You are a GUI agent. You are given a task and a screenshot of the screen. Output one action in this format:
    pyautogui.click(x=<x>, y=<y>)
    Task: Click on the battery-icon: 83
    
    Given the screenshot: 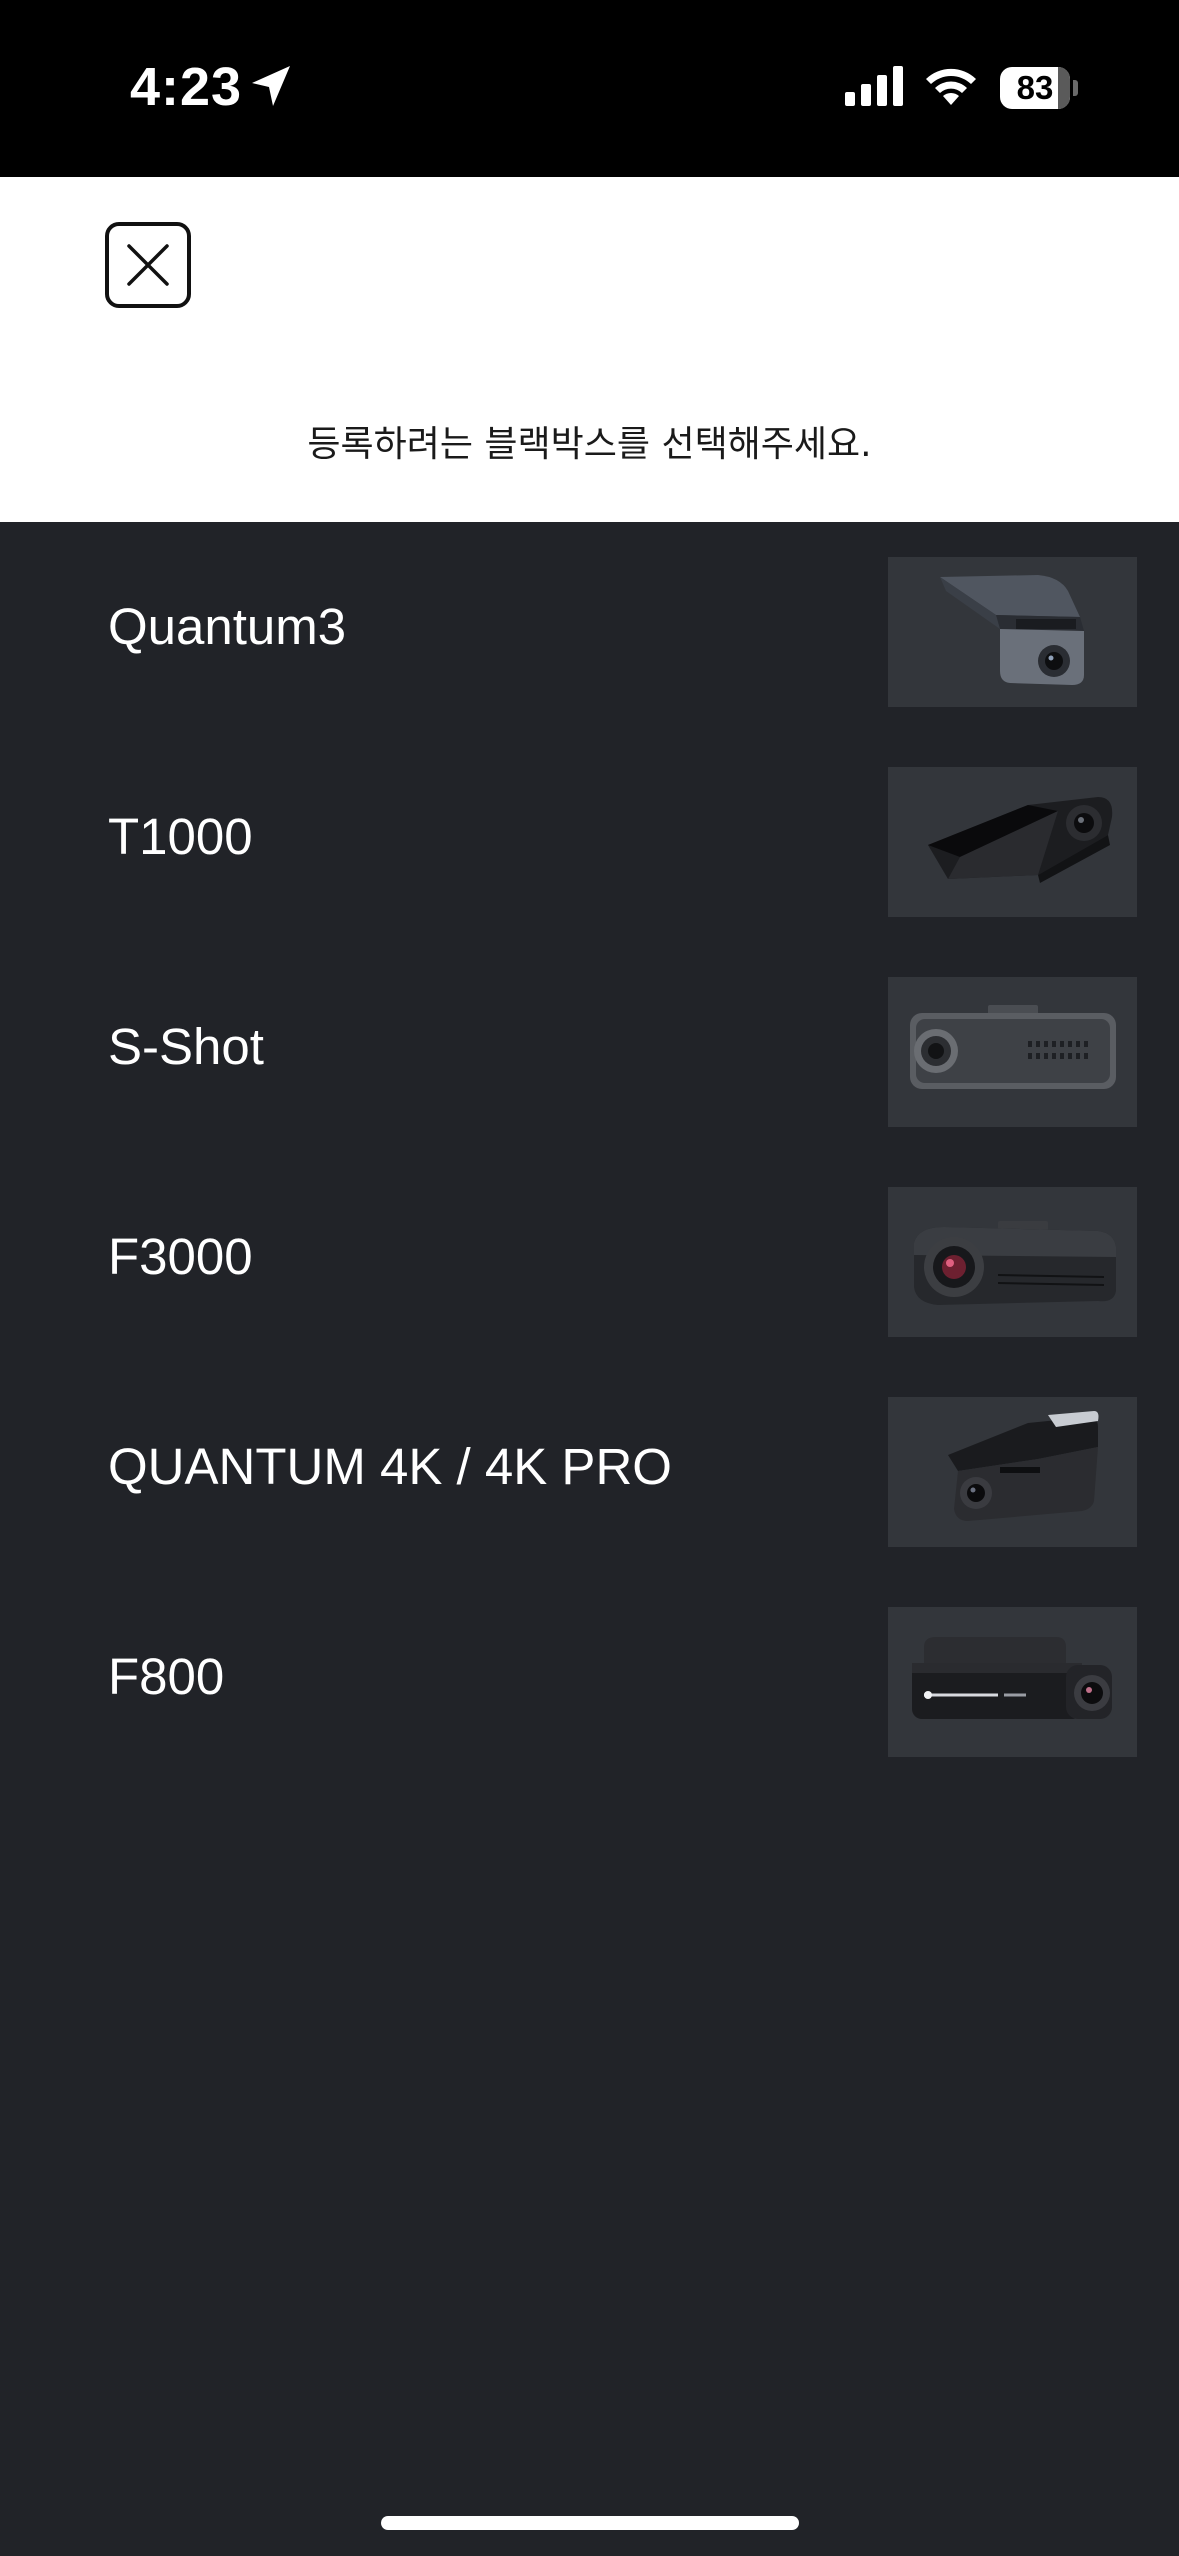 What is the action you would take?
    pyautogui.click(x=1039, y=88)
    